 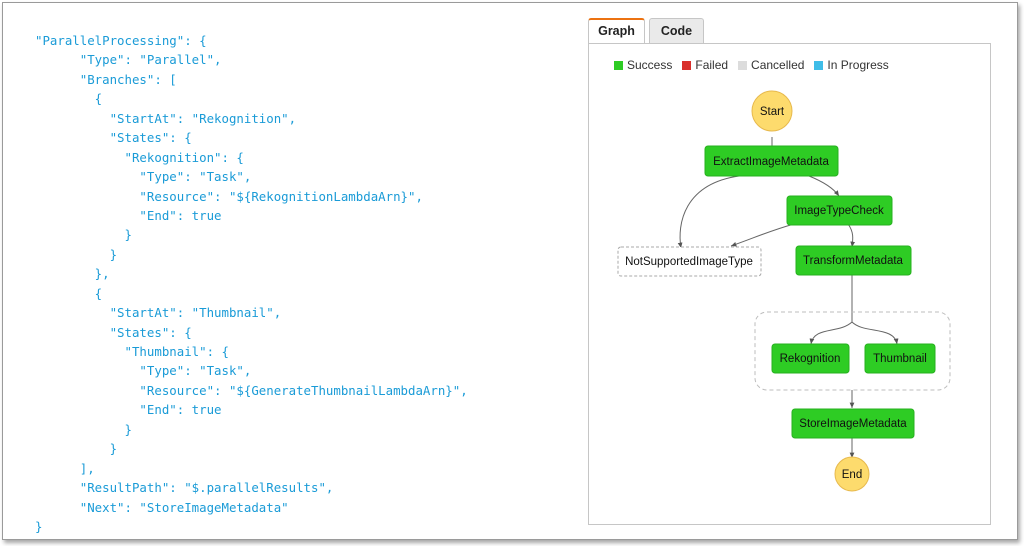 What do you see at coordinates (121, 40) in the screenshot?
I see `code-line: "ParallelProcessing": {` at bounding box center [121, 40].